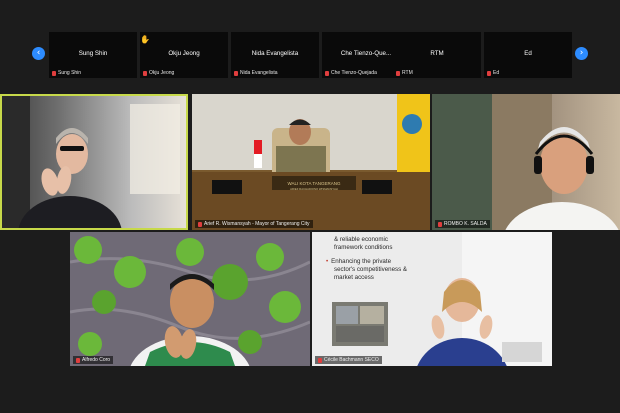  I want to click on participant-label: Che Tienzo-Quejada, so click(351, 73).